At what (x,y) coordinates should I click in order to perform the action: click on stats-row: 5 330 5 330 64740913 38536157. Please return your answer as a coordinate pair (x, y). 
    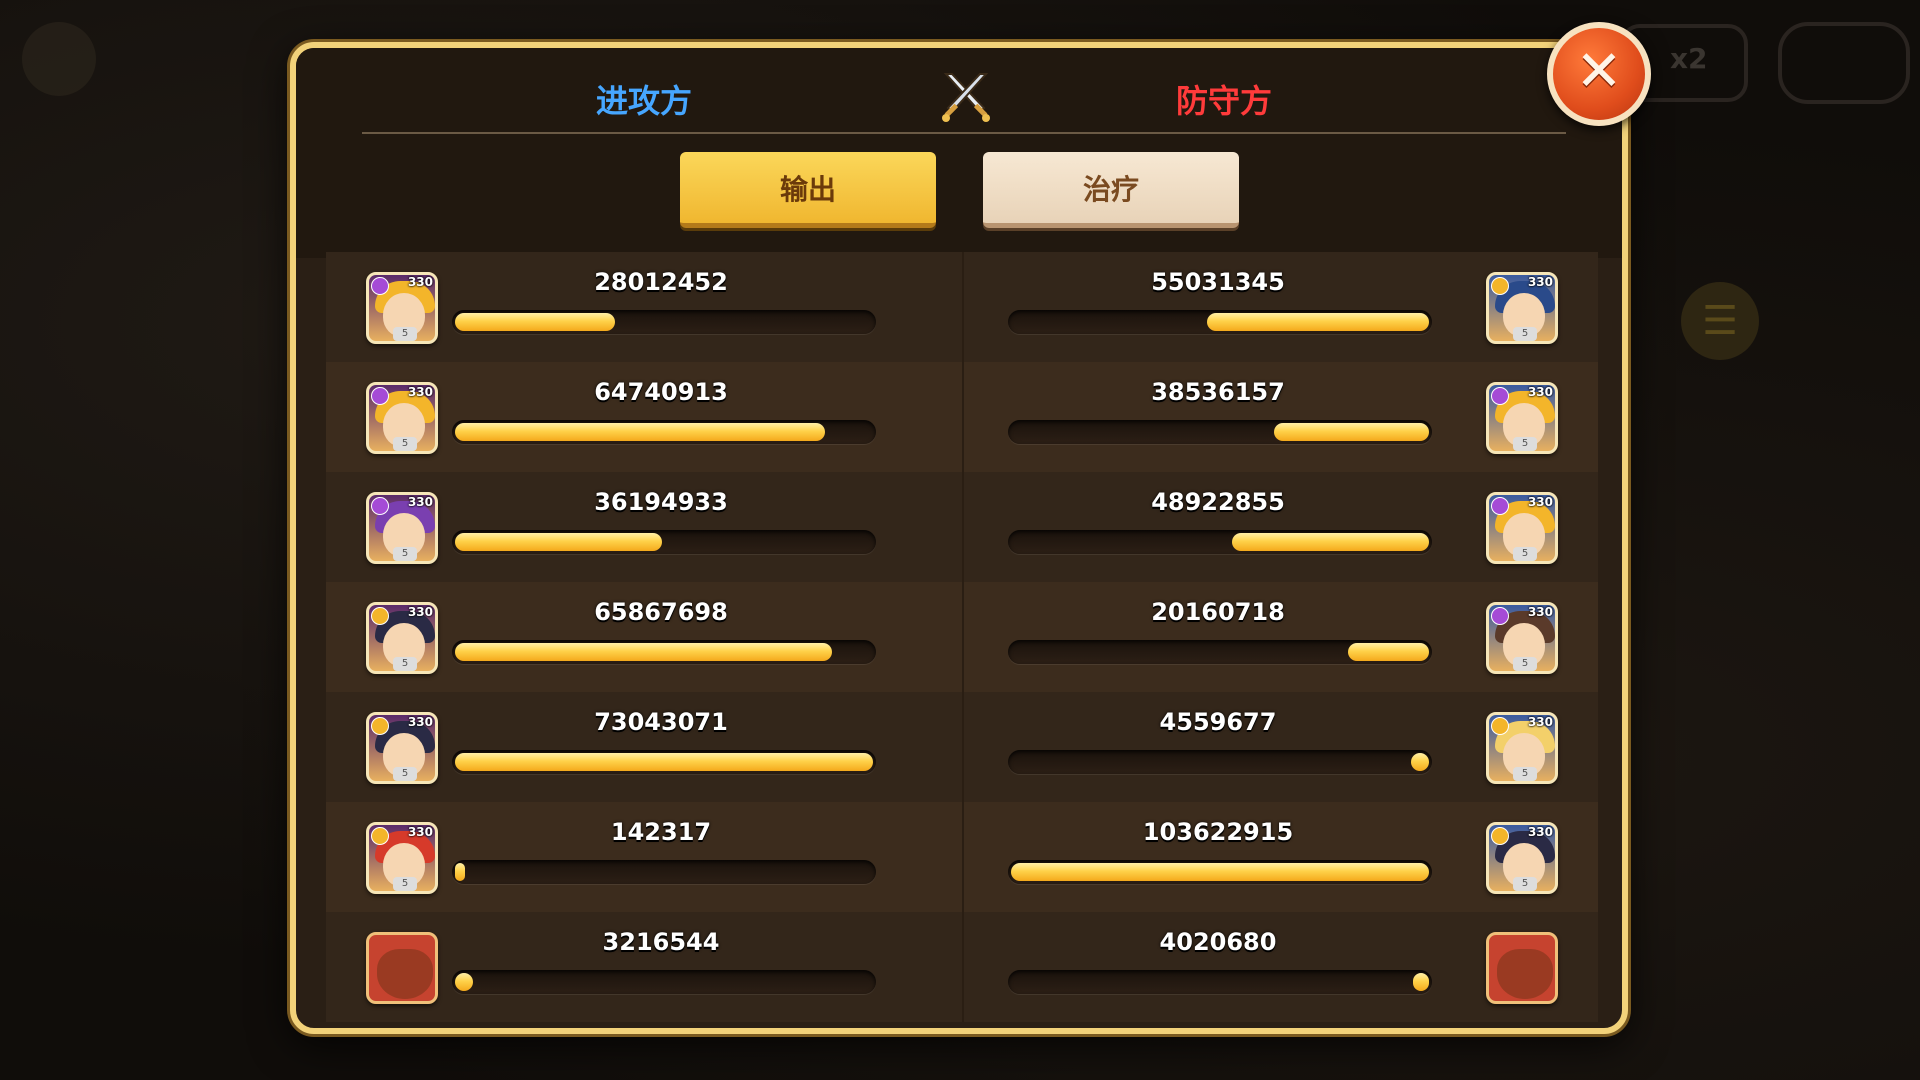
    Looking at the image, I should click on (962, 417).